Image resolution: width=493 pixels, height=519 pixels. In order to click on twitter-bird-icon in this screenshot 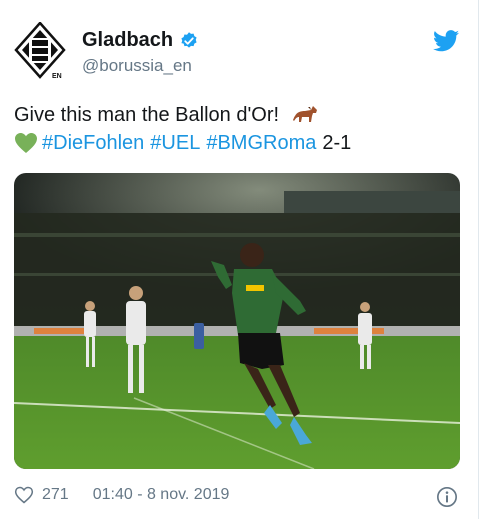, I will do `click(446, 41)`.